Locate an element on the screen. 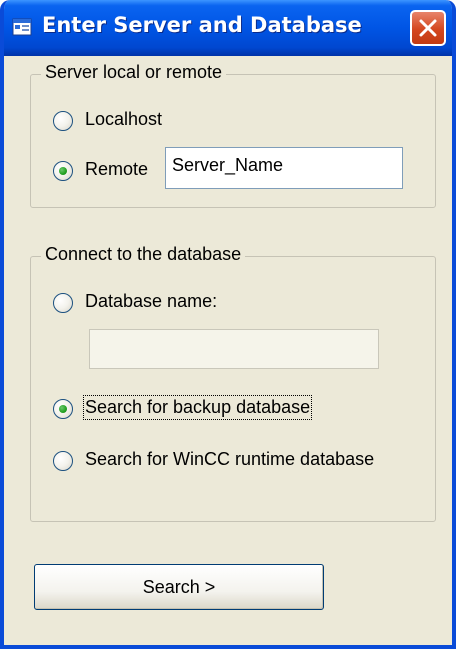  backup-radio-dot is located at coordinates (63, 409).